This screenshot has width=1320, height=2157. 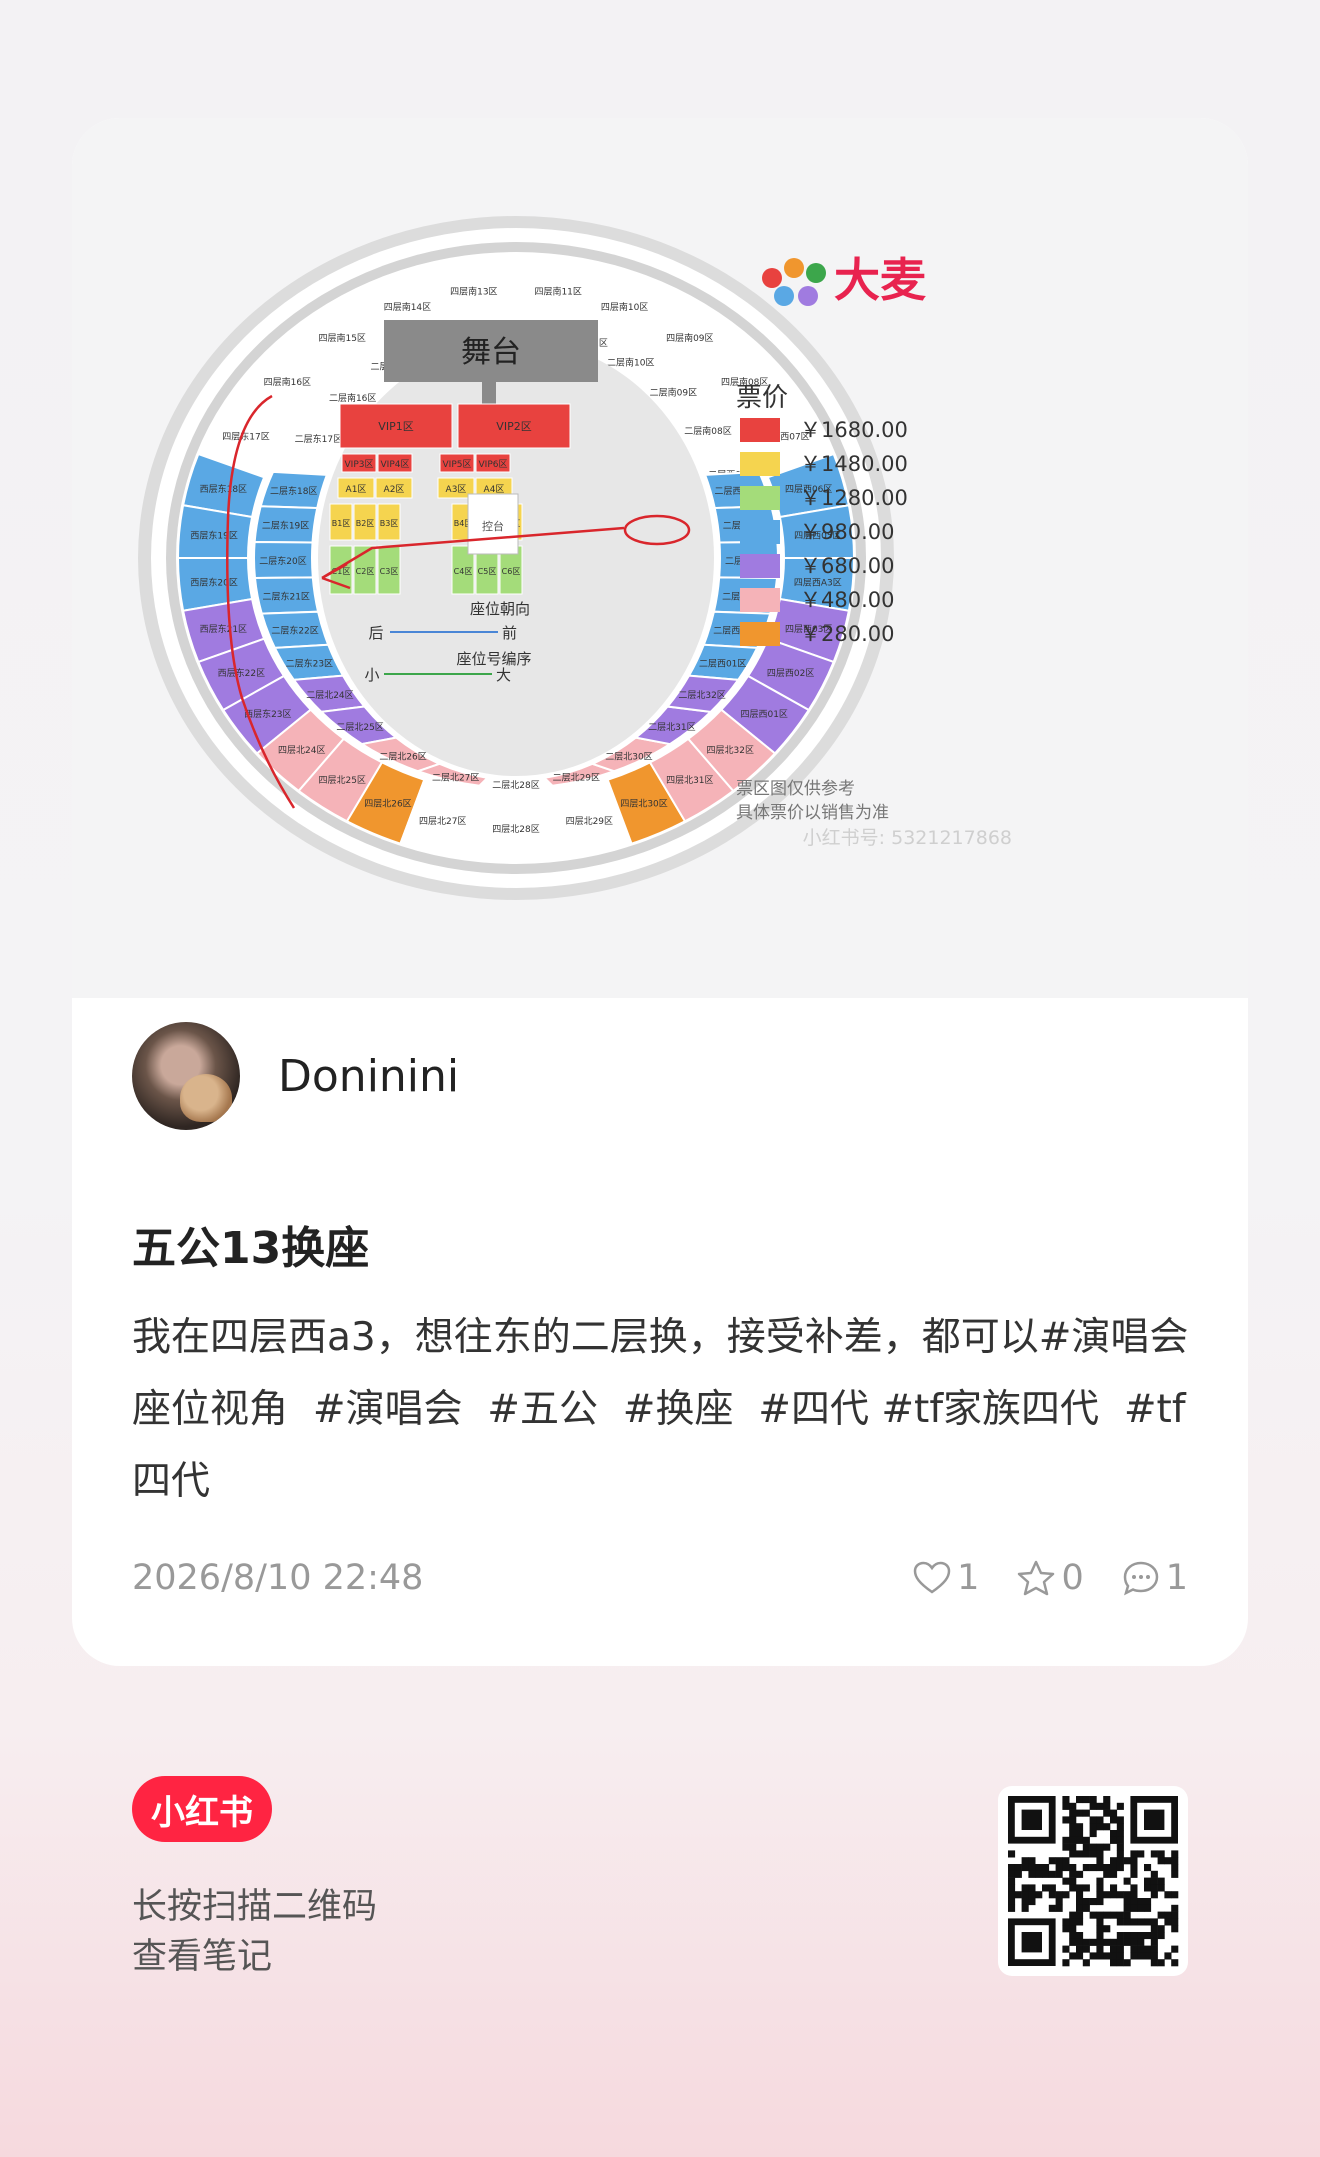 I want to click on b-zone-label: B2区, so click(x=365, y=523).